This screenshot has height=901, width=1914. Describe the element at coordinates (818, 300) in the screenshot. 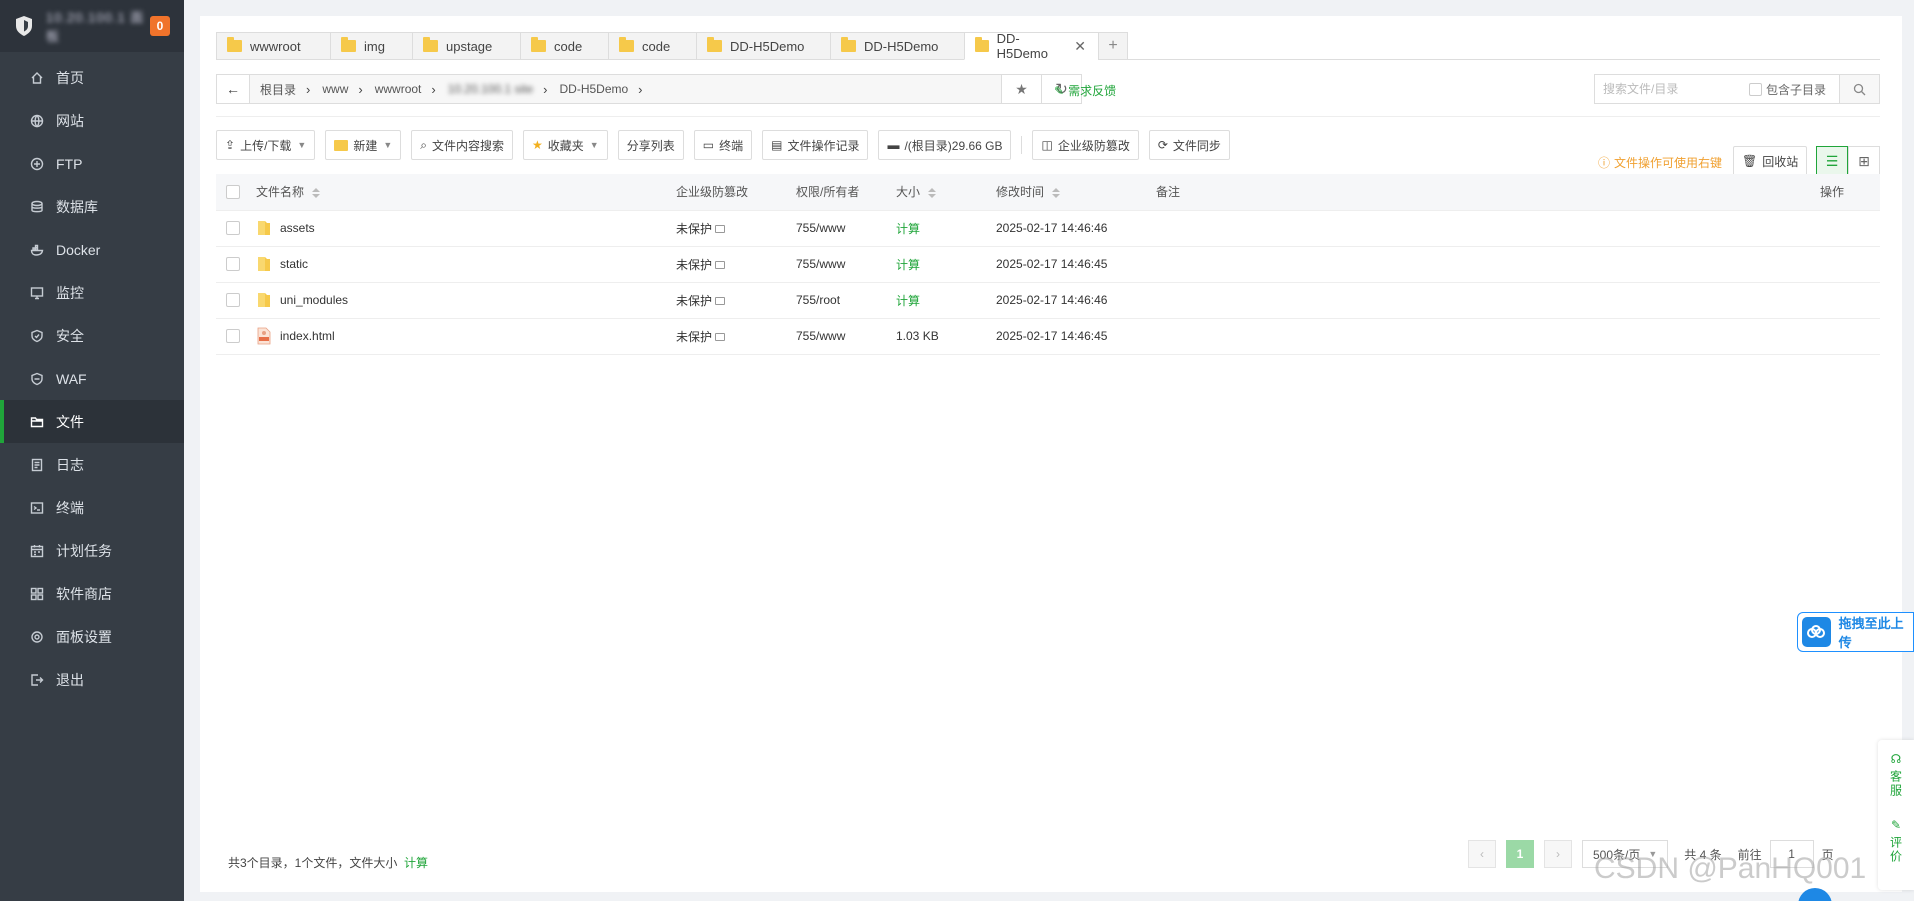

I see `permission: 755/root` at that location.